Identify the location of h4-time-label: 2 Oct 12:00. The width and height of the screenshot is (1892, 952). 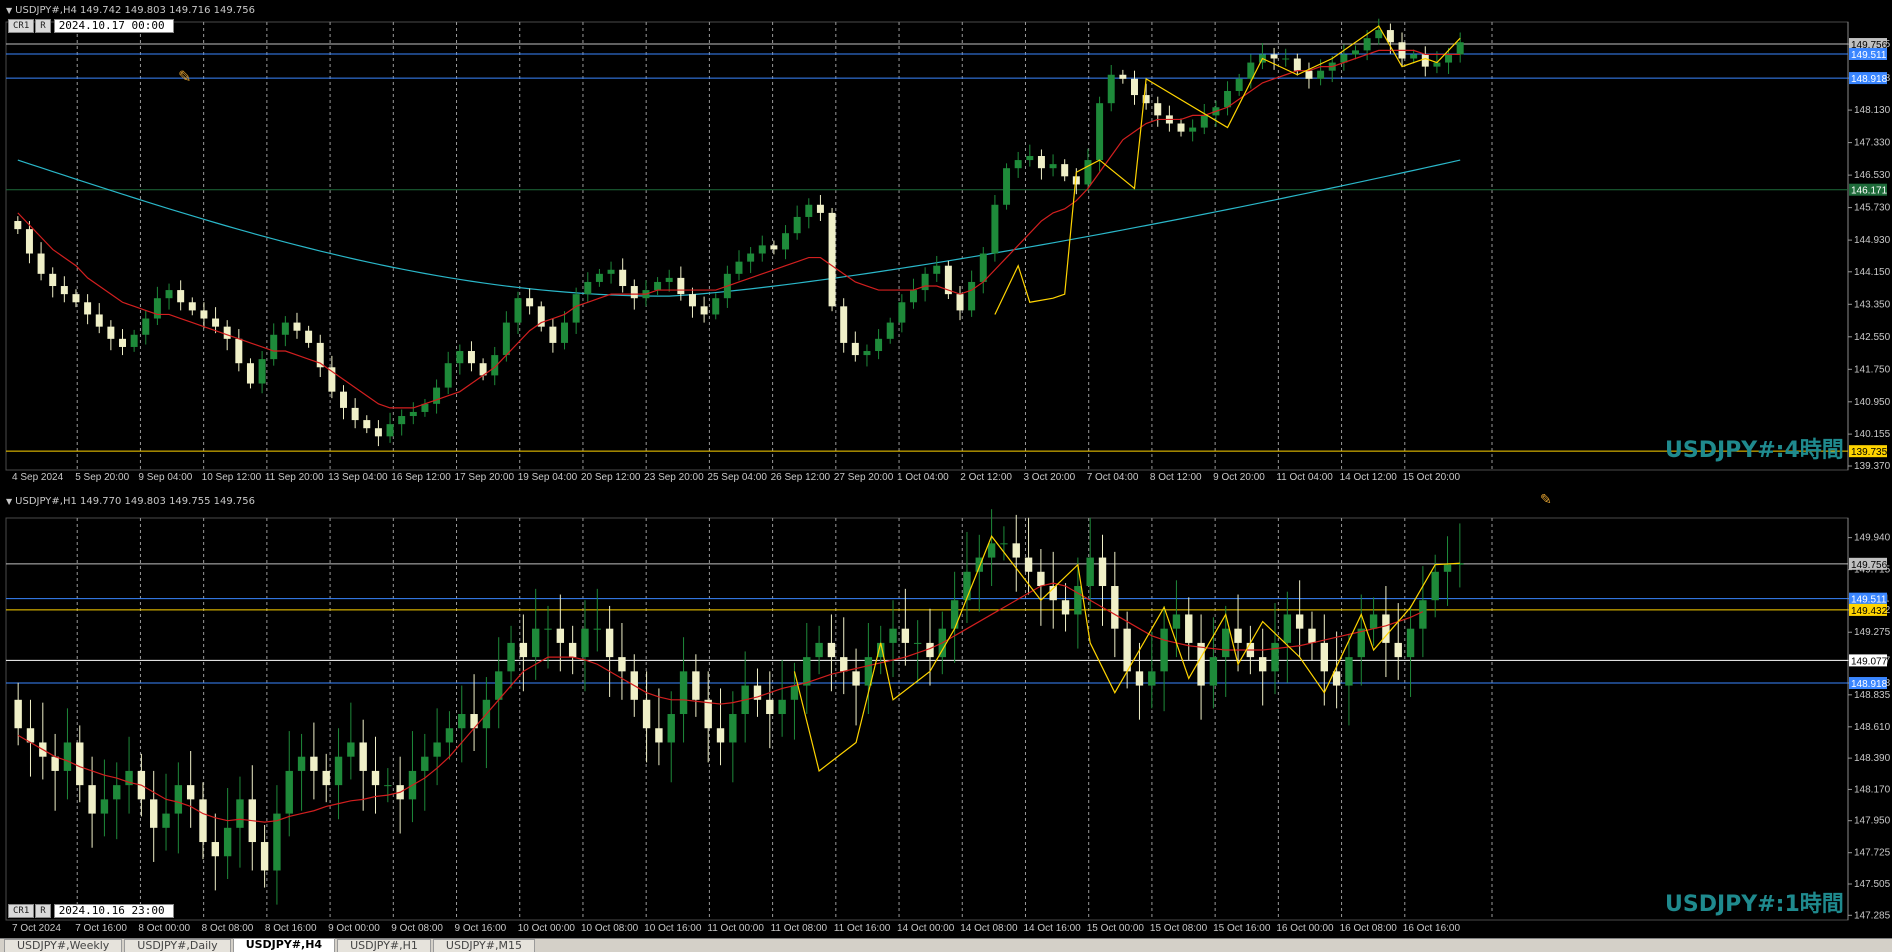
(986, 477).